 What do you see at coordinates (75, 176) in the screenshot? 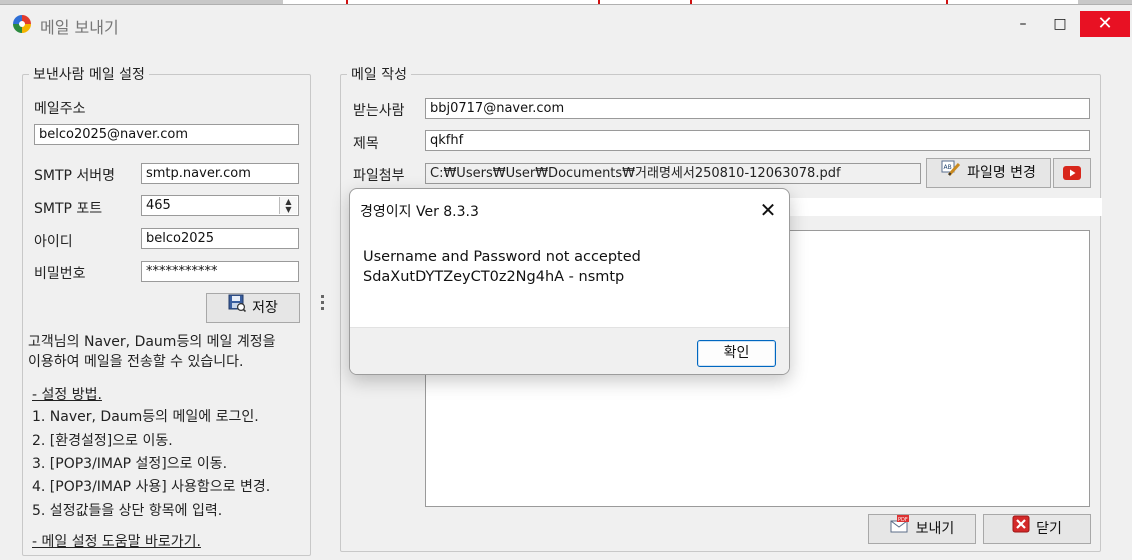
I see `smtp-server-label: SMTP 서버명` at bounding box center [75, 176].